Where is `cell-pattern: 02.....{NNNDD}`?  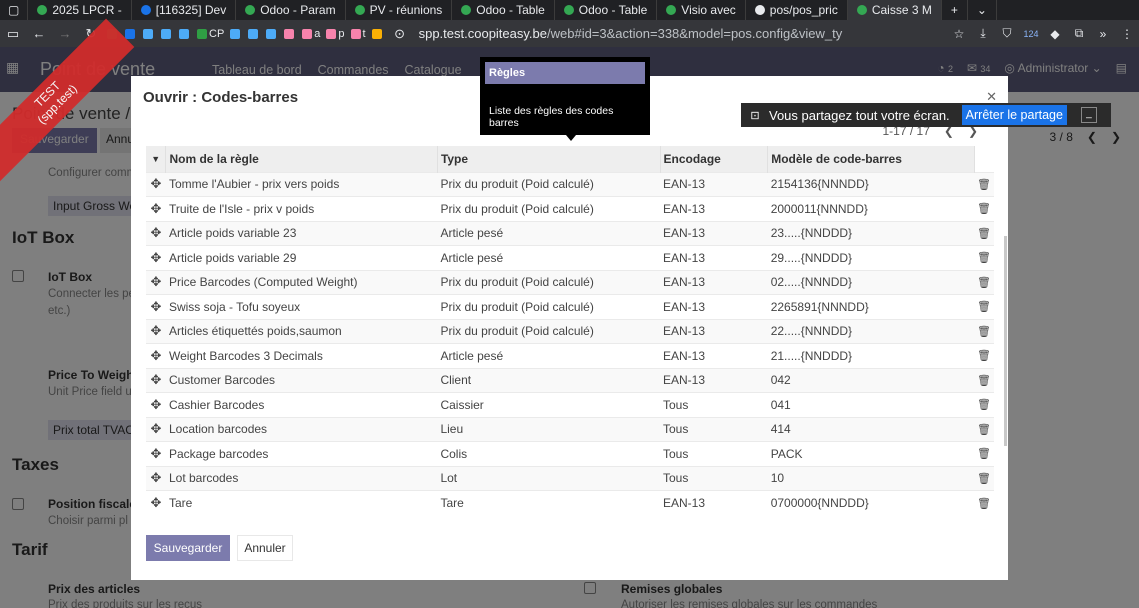 cell-pattern: 02.....{NNNDD} is located at coordinates (870, 282).